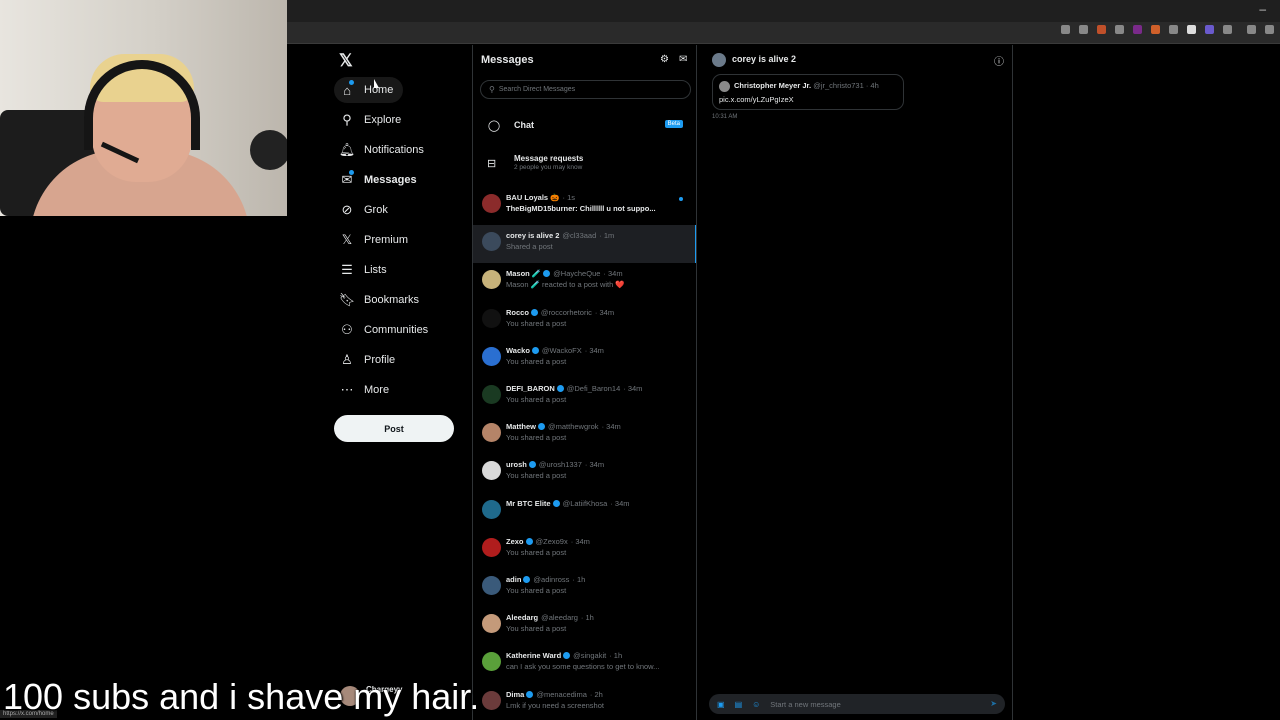  I want to click on beta-badge: Beta, so click(673, 124).